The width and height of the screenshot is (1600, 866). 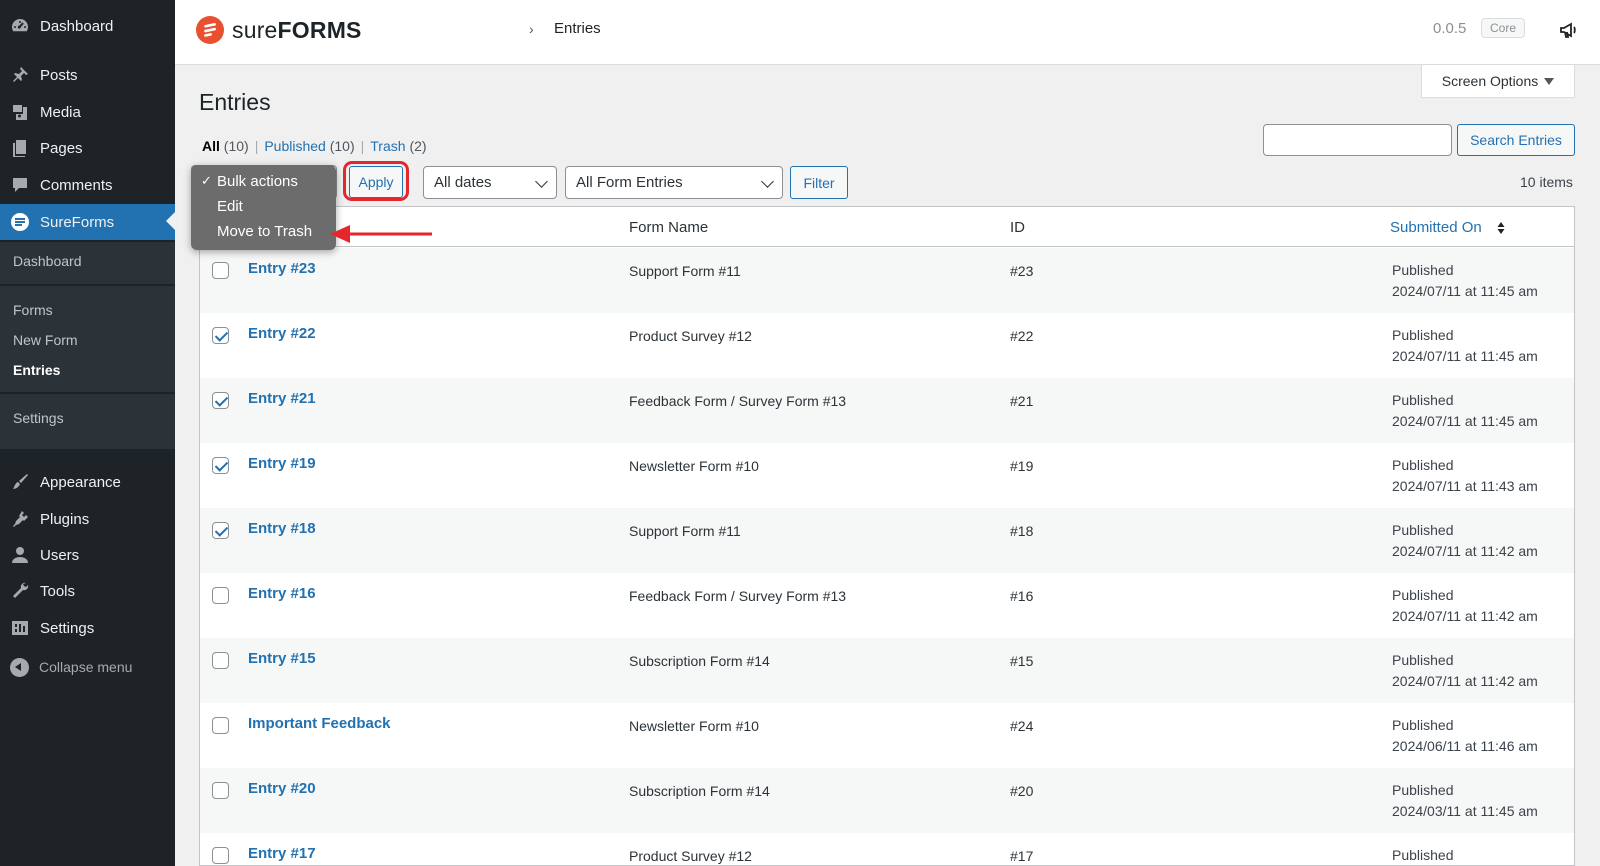 I want to click on media-icon, so click(x=20, y=112).